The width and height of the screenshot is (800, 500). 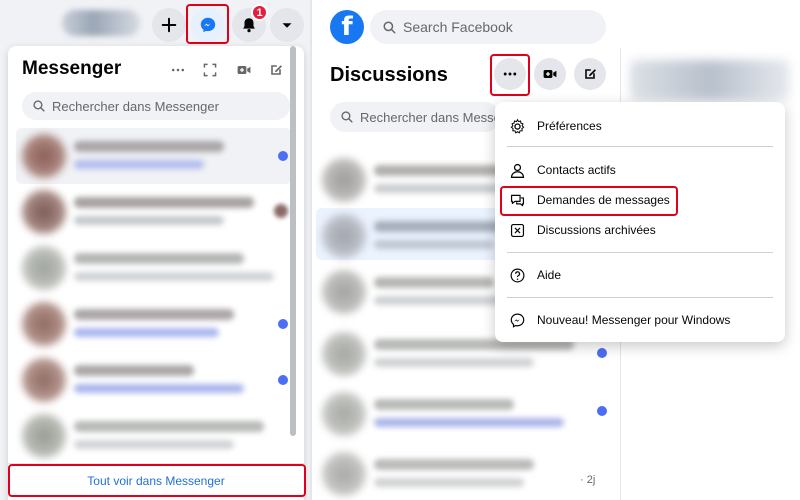 I want to click on see-all-in-messenger-link: Tout voir dans Messenger, so click(x=156, y=480).